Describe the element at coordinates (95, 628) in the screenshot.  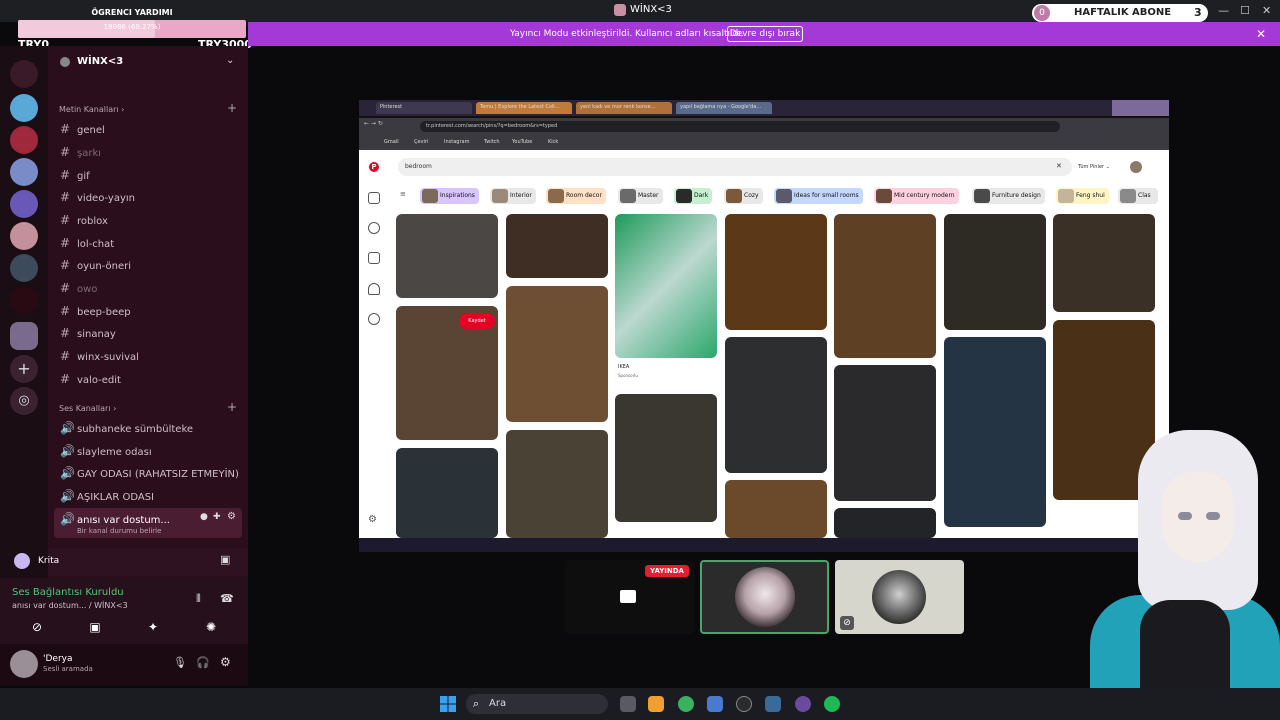
I see `screen-share-button: ▣` at that location.